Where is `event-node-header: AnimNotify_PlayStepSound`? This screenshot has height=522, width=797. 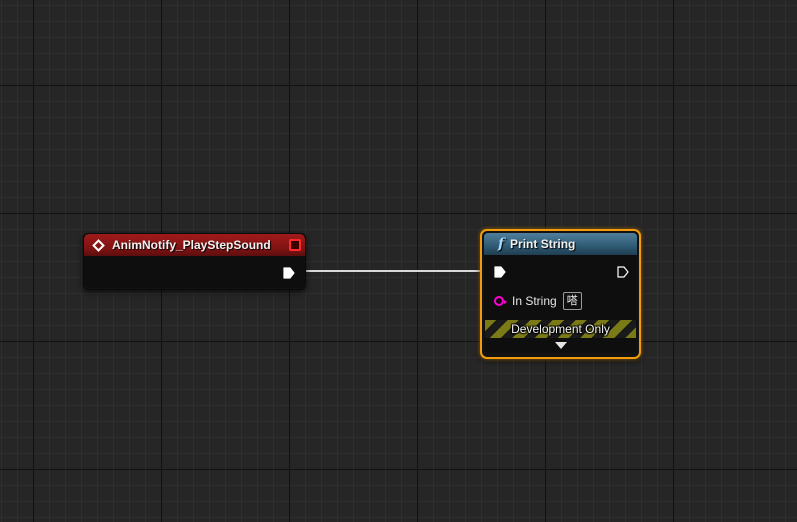 event-node-header: AnimNotify_PlayStepSound is located at coordinates (194, 245).